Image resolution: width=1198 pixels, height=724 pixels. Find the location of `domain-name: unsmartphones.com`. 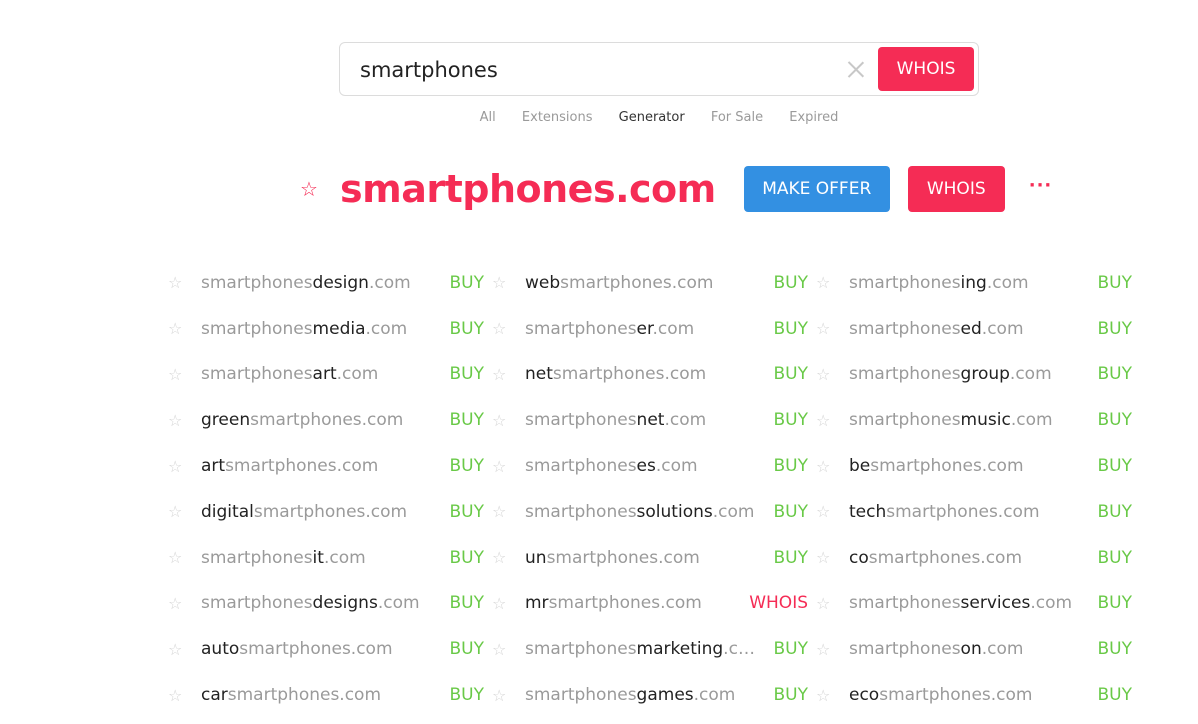

domain-name: unsmartphones.com is located at coordinates (642, 558).